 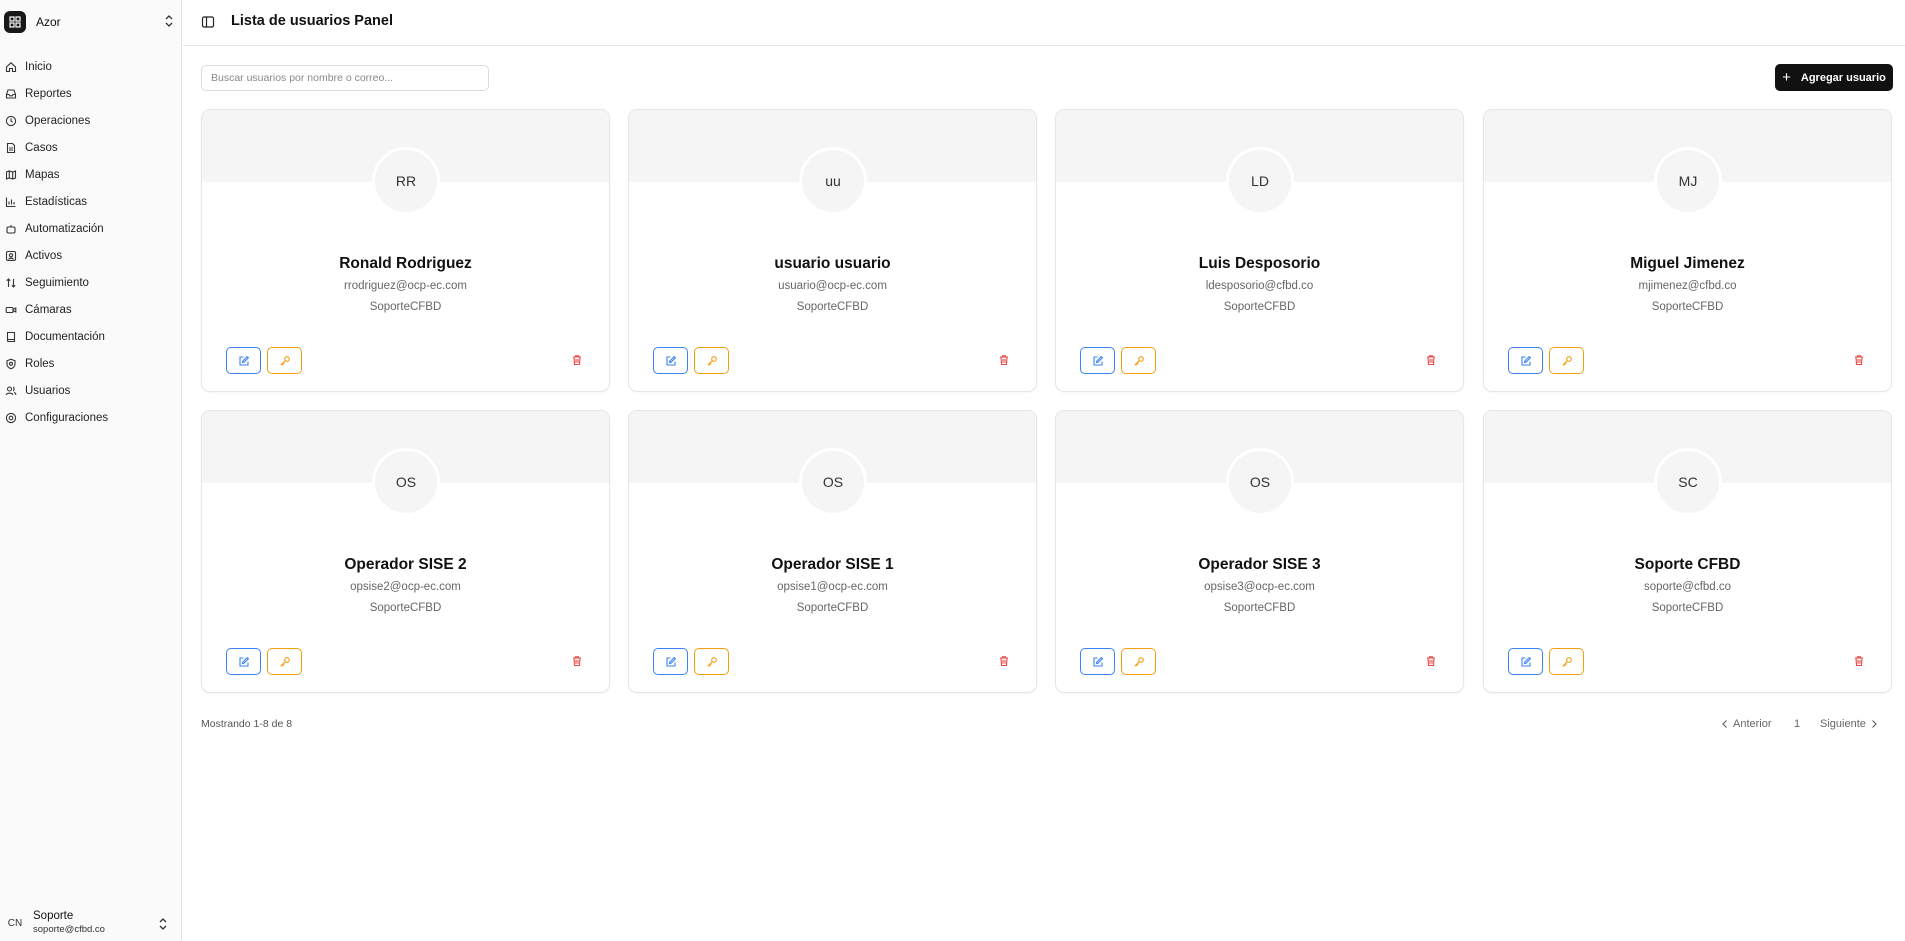 I want to click on sidebar-item-label: Roles, so click(x=40, y=363).